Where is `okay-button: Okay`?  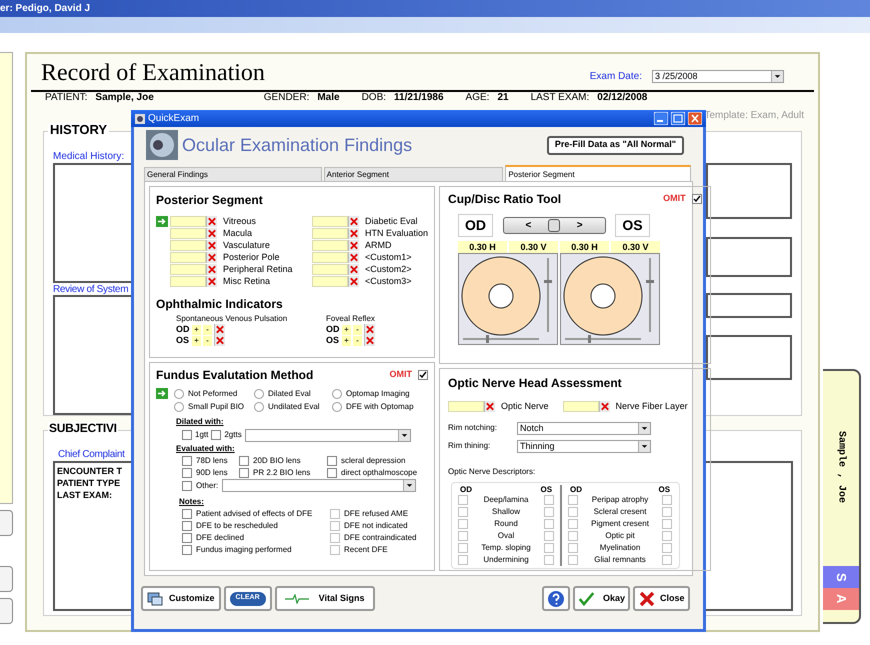
okay-button: Okay is located at coordinates (601, 598).